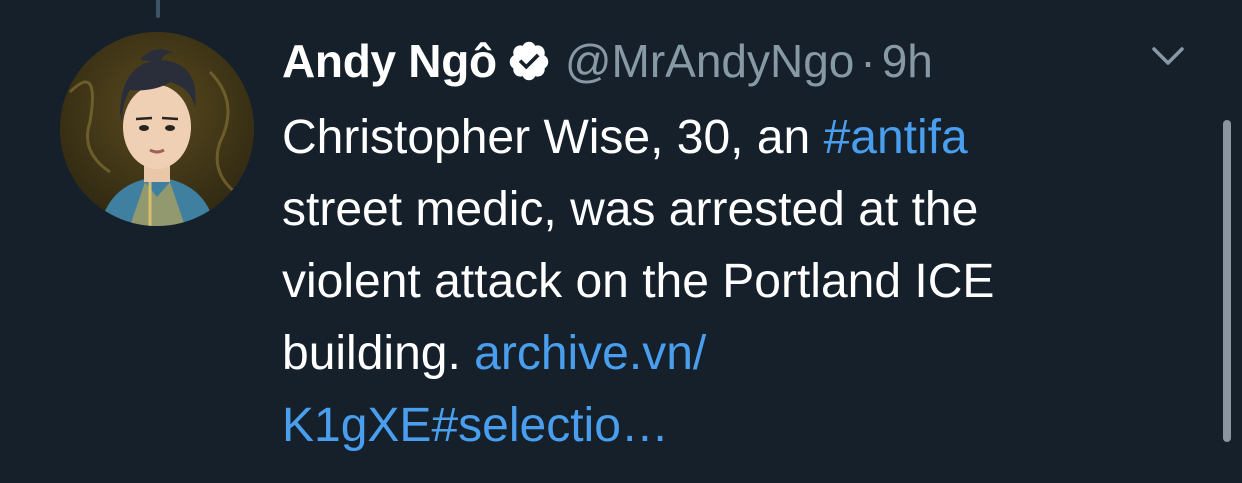  What do you see at coordinates (553, 137) in the screenshot?
I see `tweet-text-segment: Christopher Wise, 30, an` at bounding box center [553, 137].